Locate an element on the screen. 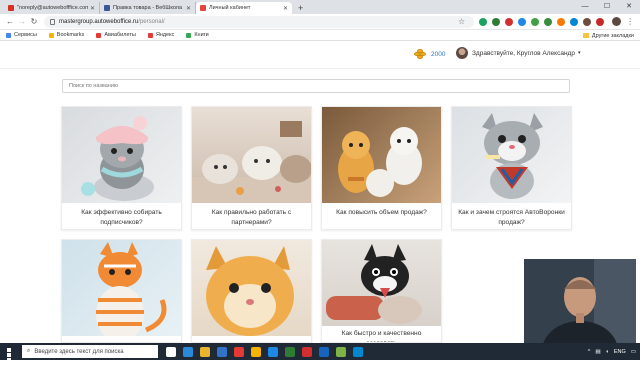 The image size is (640, 367). taskbar-search-placeholder: Введите здесь текст для поиска is located at coordinates (79, 351).